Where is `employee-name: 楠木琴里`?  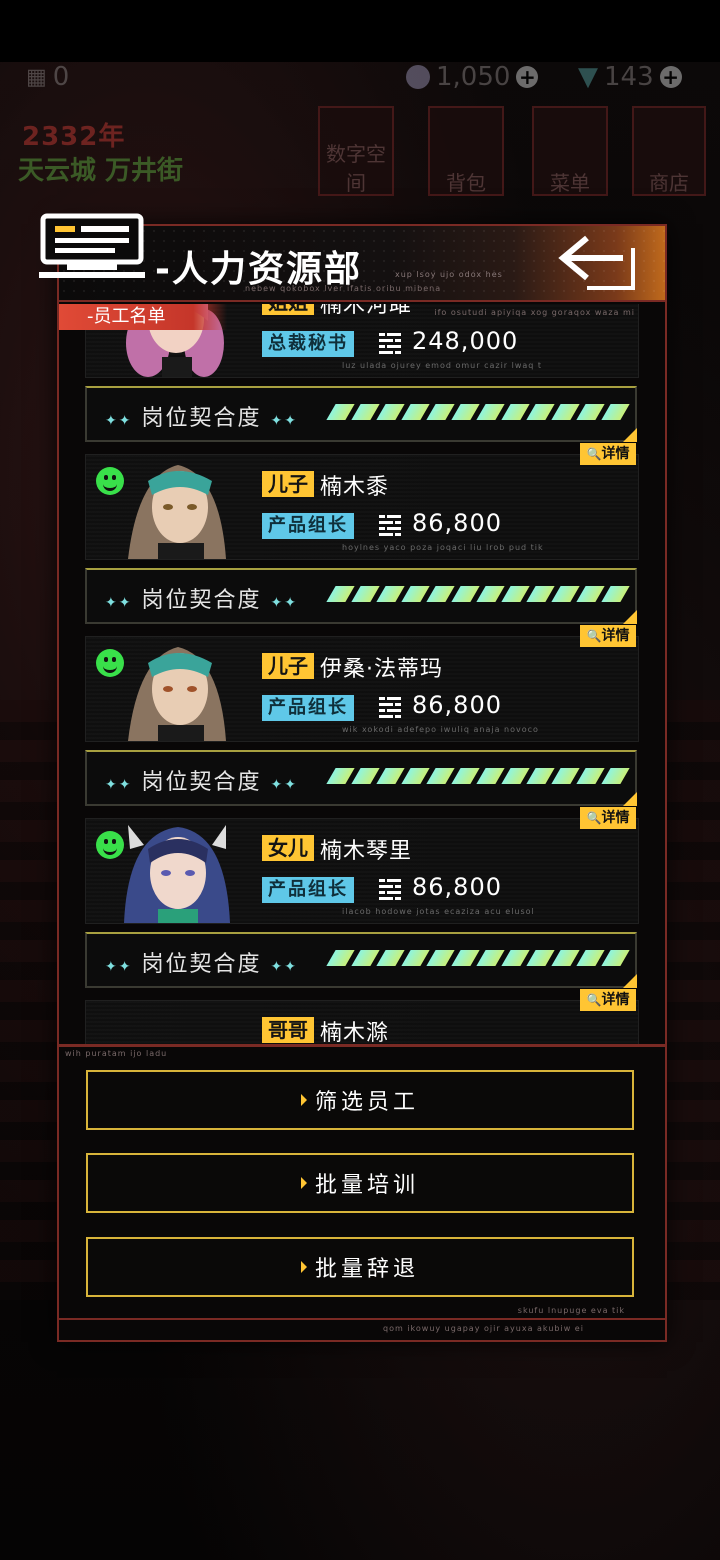
employee-name: 楠木琴里 is located at coordinates (366, 851).